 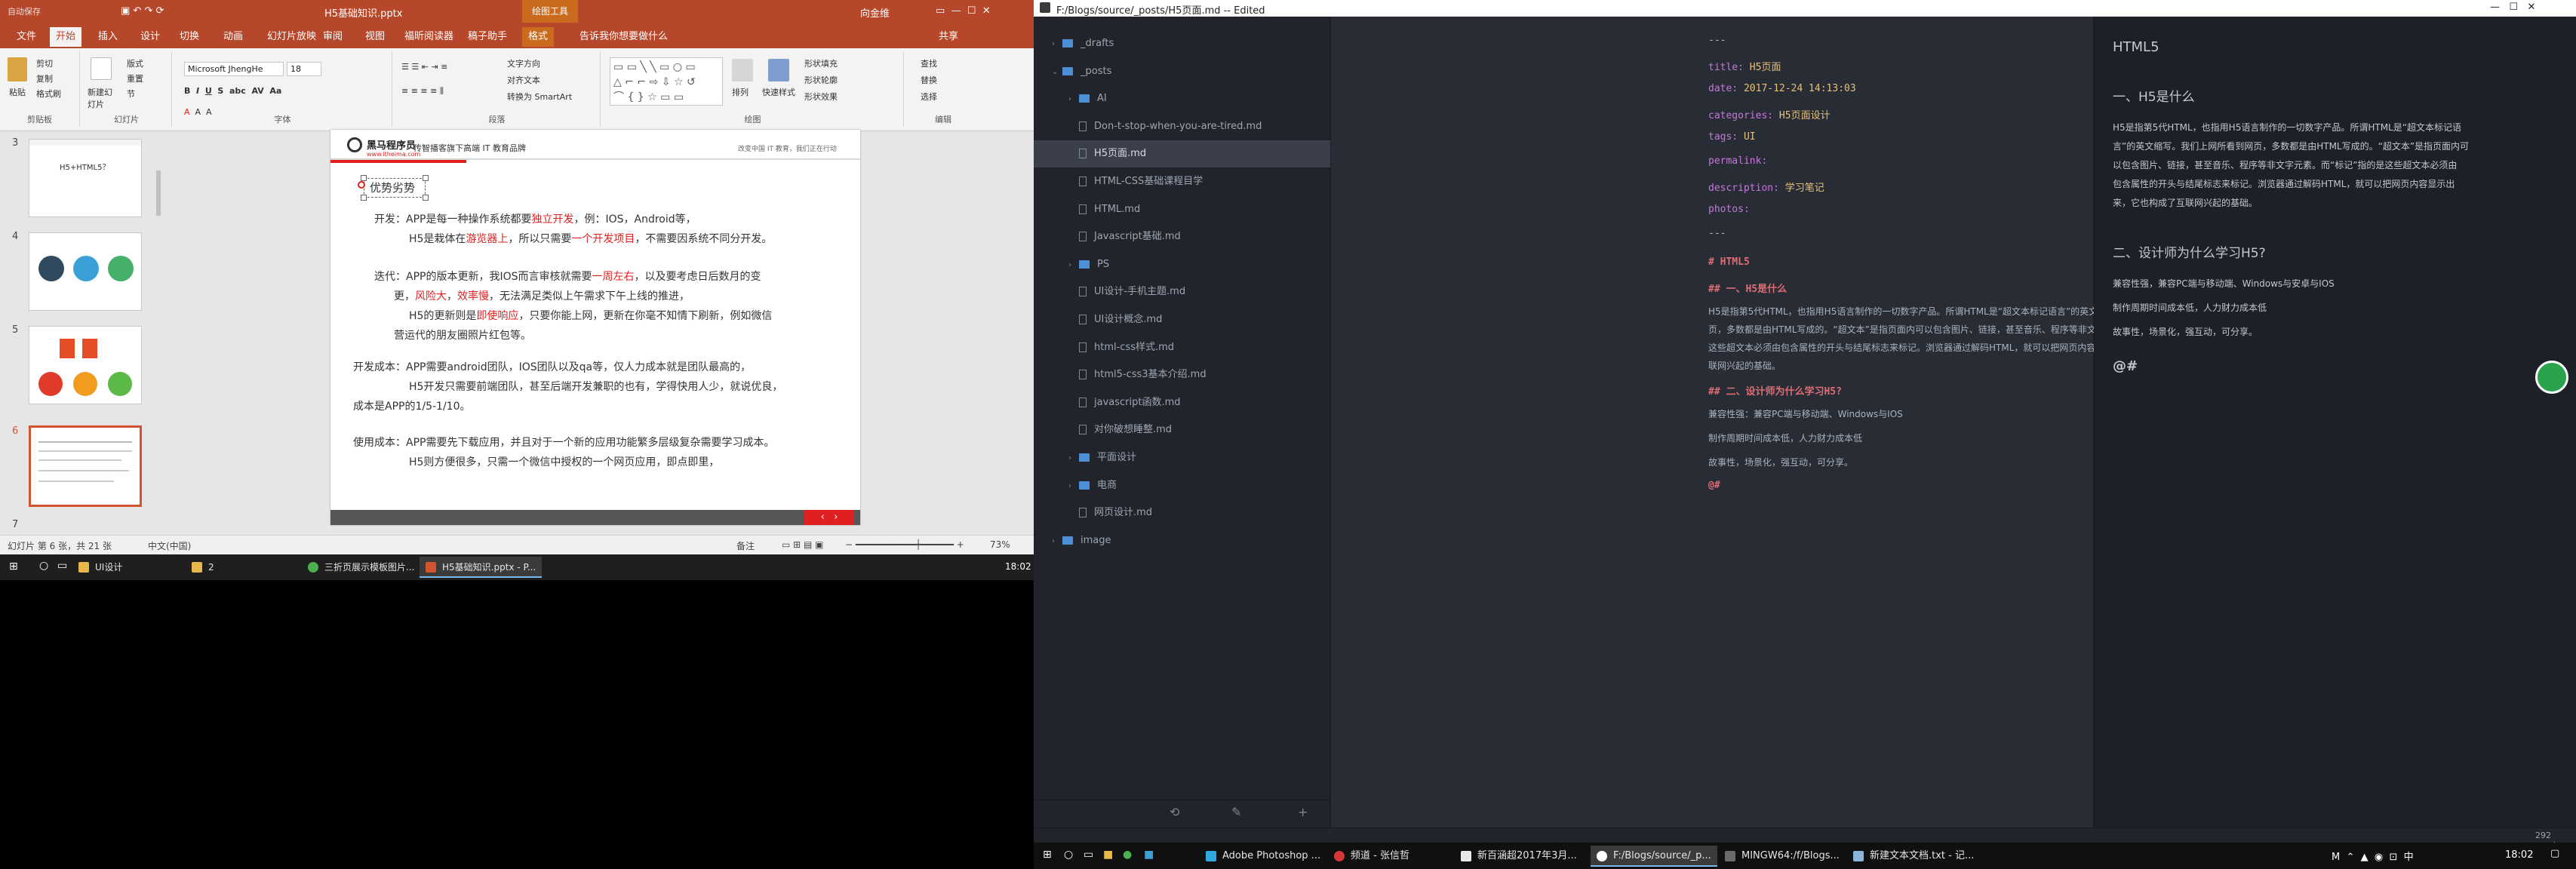 I want to click on source-list-line: 故事性，场景化，强互动，可分享。, so click(x=1780, y=462).